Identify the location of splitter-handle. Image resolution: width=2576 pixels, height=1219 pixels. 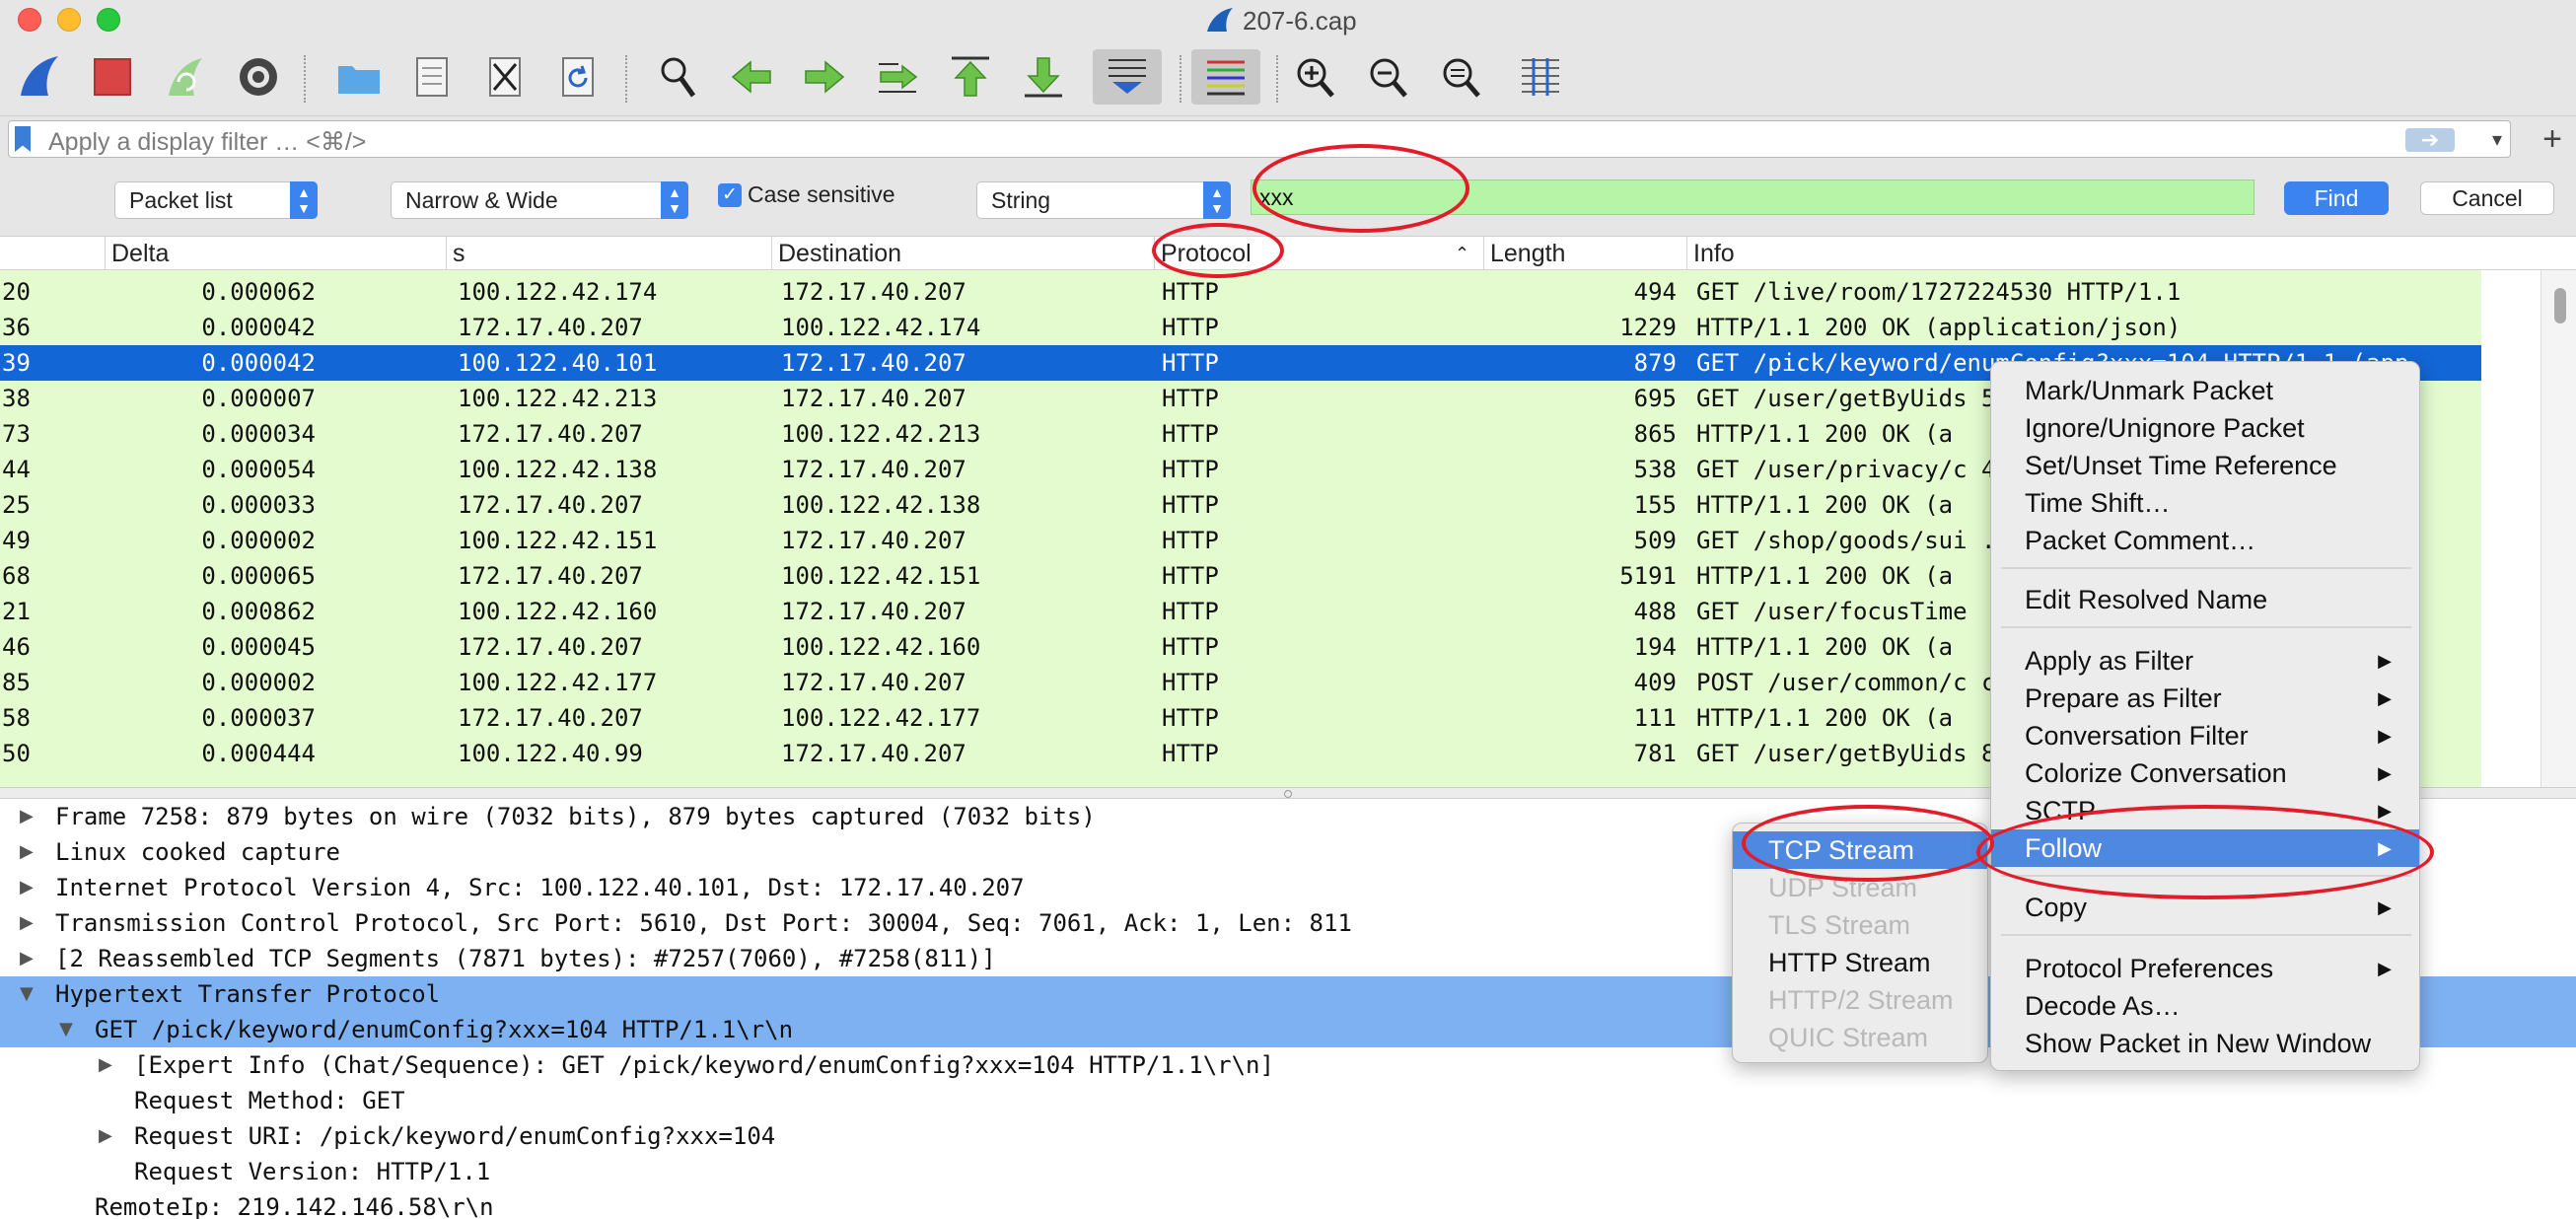
(1288, 794).